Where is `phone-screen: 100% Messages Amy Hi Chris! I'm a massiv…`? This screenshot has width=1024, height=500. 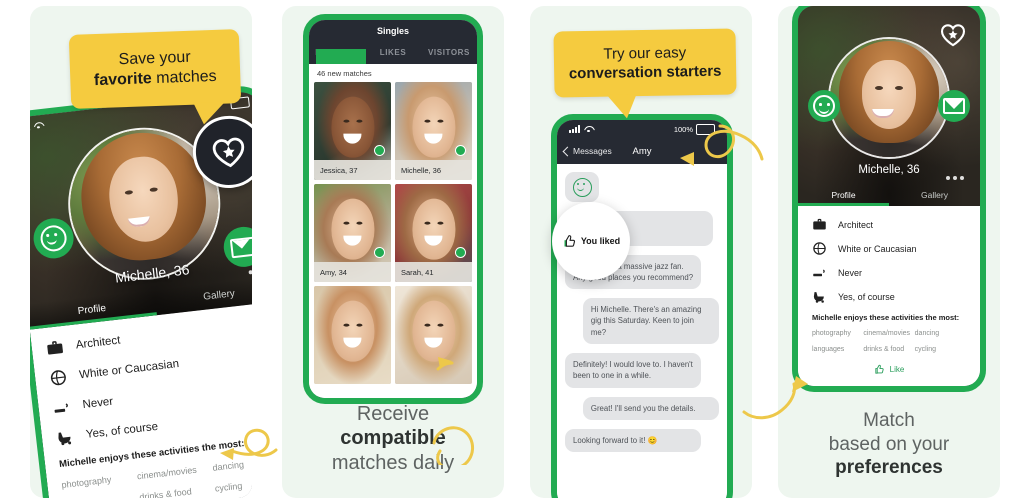 phone-screen: 100% Messages Amy Hi Chris! I'm a massiv… is located at coordinates (642, 309).